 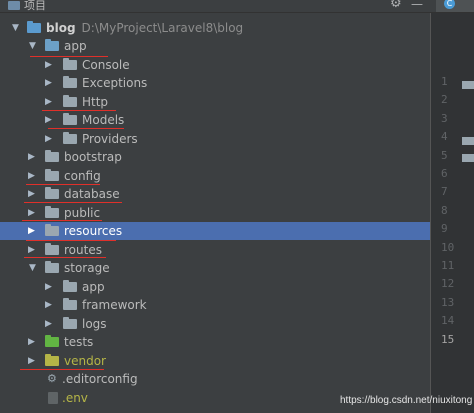 What do you see at coordinates (215, 139) in the screenshot?
I see `tree-item-providers: ▶ Providers` at bounding box center [215, 139].